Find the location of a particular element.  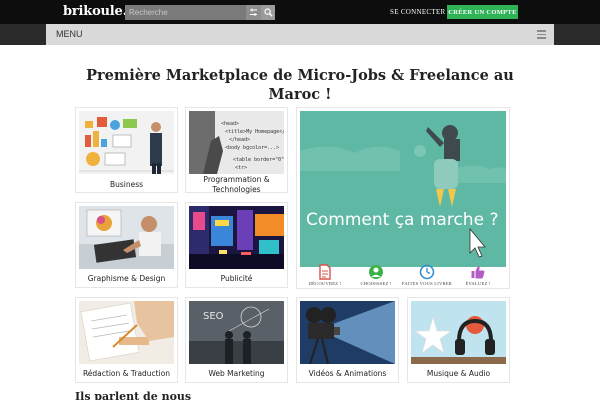

category-label: Web Marketing is located at coordinates (236, 373).